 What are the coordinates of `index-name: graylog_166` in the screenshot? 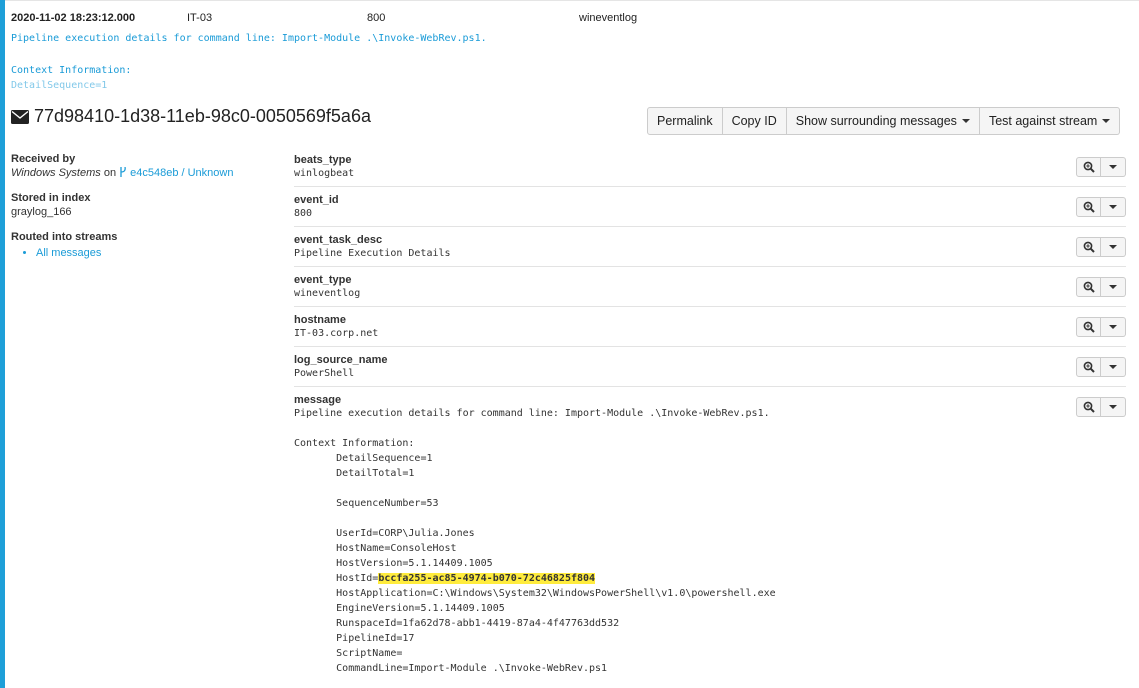 It's located at (41, 212).